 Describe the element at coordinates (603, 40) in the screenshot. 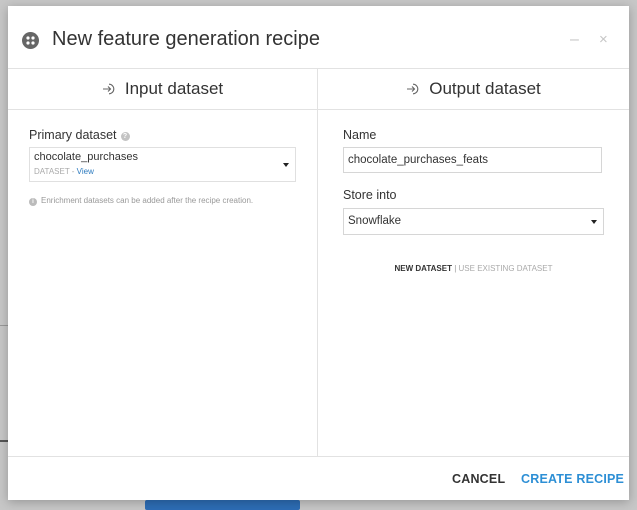

I see `close-button: ×` at that location.